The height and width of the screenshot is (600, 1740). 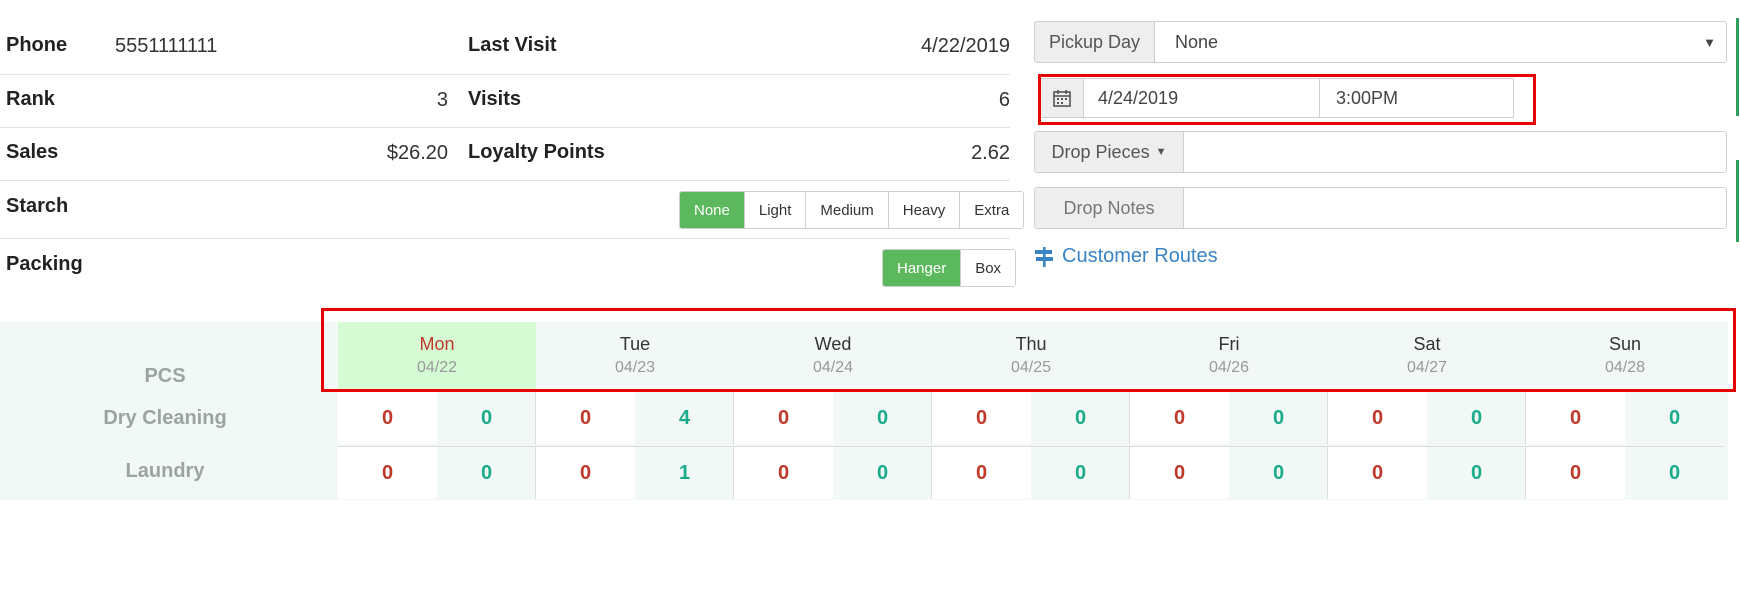 I want to click on day-header-tue: Tue 04/23, so click(x=635, y=355).